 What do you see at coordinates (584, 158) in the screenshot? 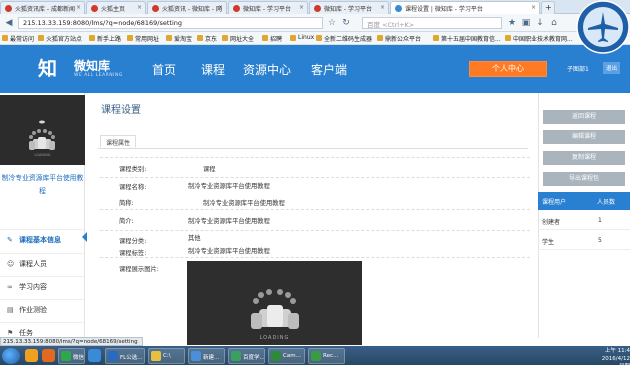
I see `copy-course-button: 复制课程` at bounding box center [584, 158].